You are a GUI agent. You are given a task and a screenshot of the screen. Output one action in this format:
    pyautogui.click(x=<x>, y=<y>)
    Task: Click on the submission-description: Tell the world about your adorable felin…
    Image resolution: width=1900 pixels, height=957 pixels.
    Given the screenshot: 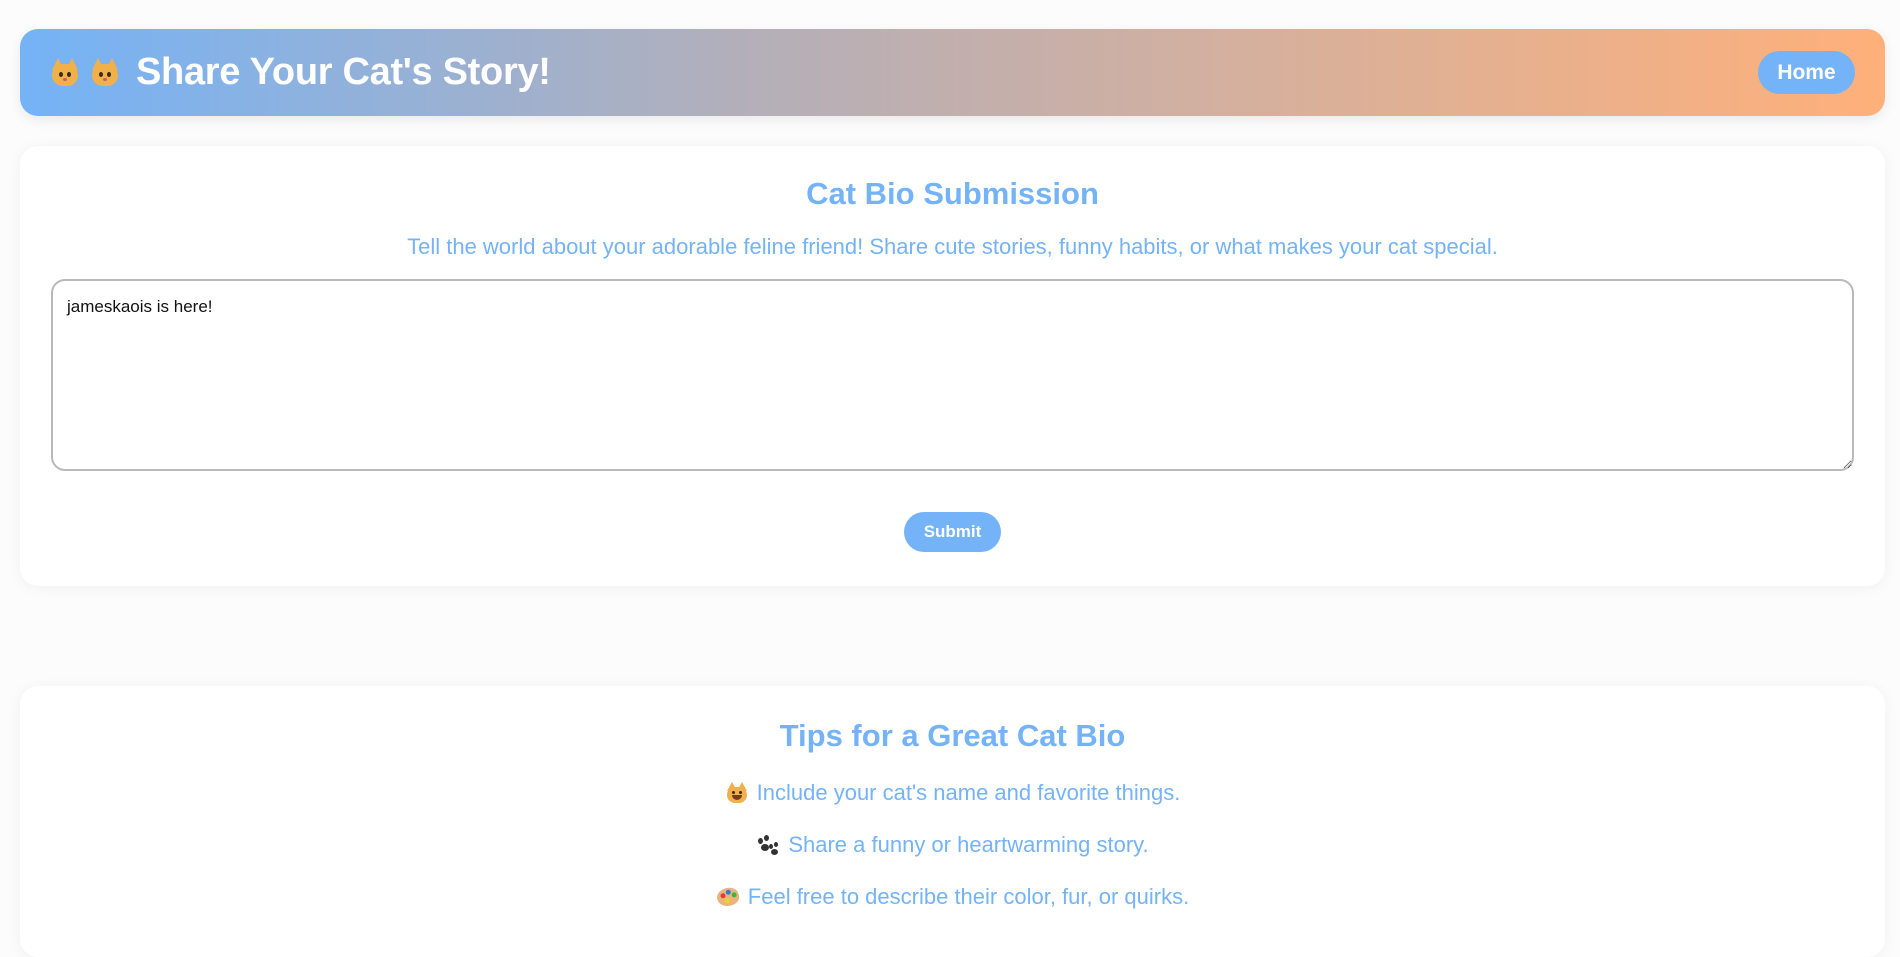 What is the action you would take?
    pyautogui.click(x=952, y=246)
    